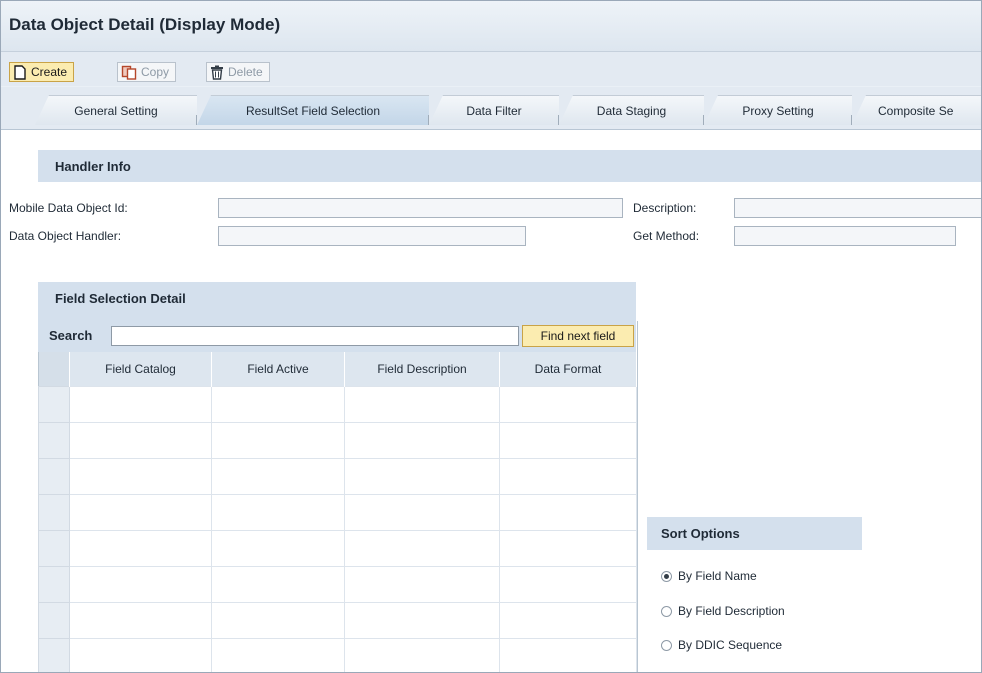 The image size is (982, 673). What do you see at coordinates (315, 336) in the screenshot?
I see `search-input` at bounding box center [315, 336].